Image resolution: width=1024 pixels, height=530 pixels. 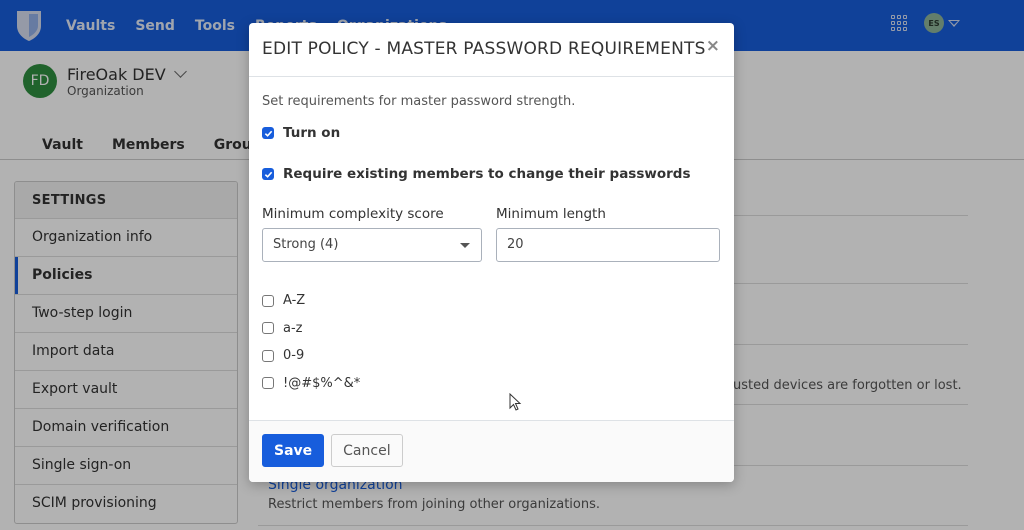 I want to click on min-length-label: Minimum length, so click(x=551, y=214).